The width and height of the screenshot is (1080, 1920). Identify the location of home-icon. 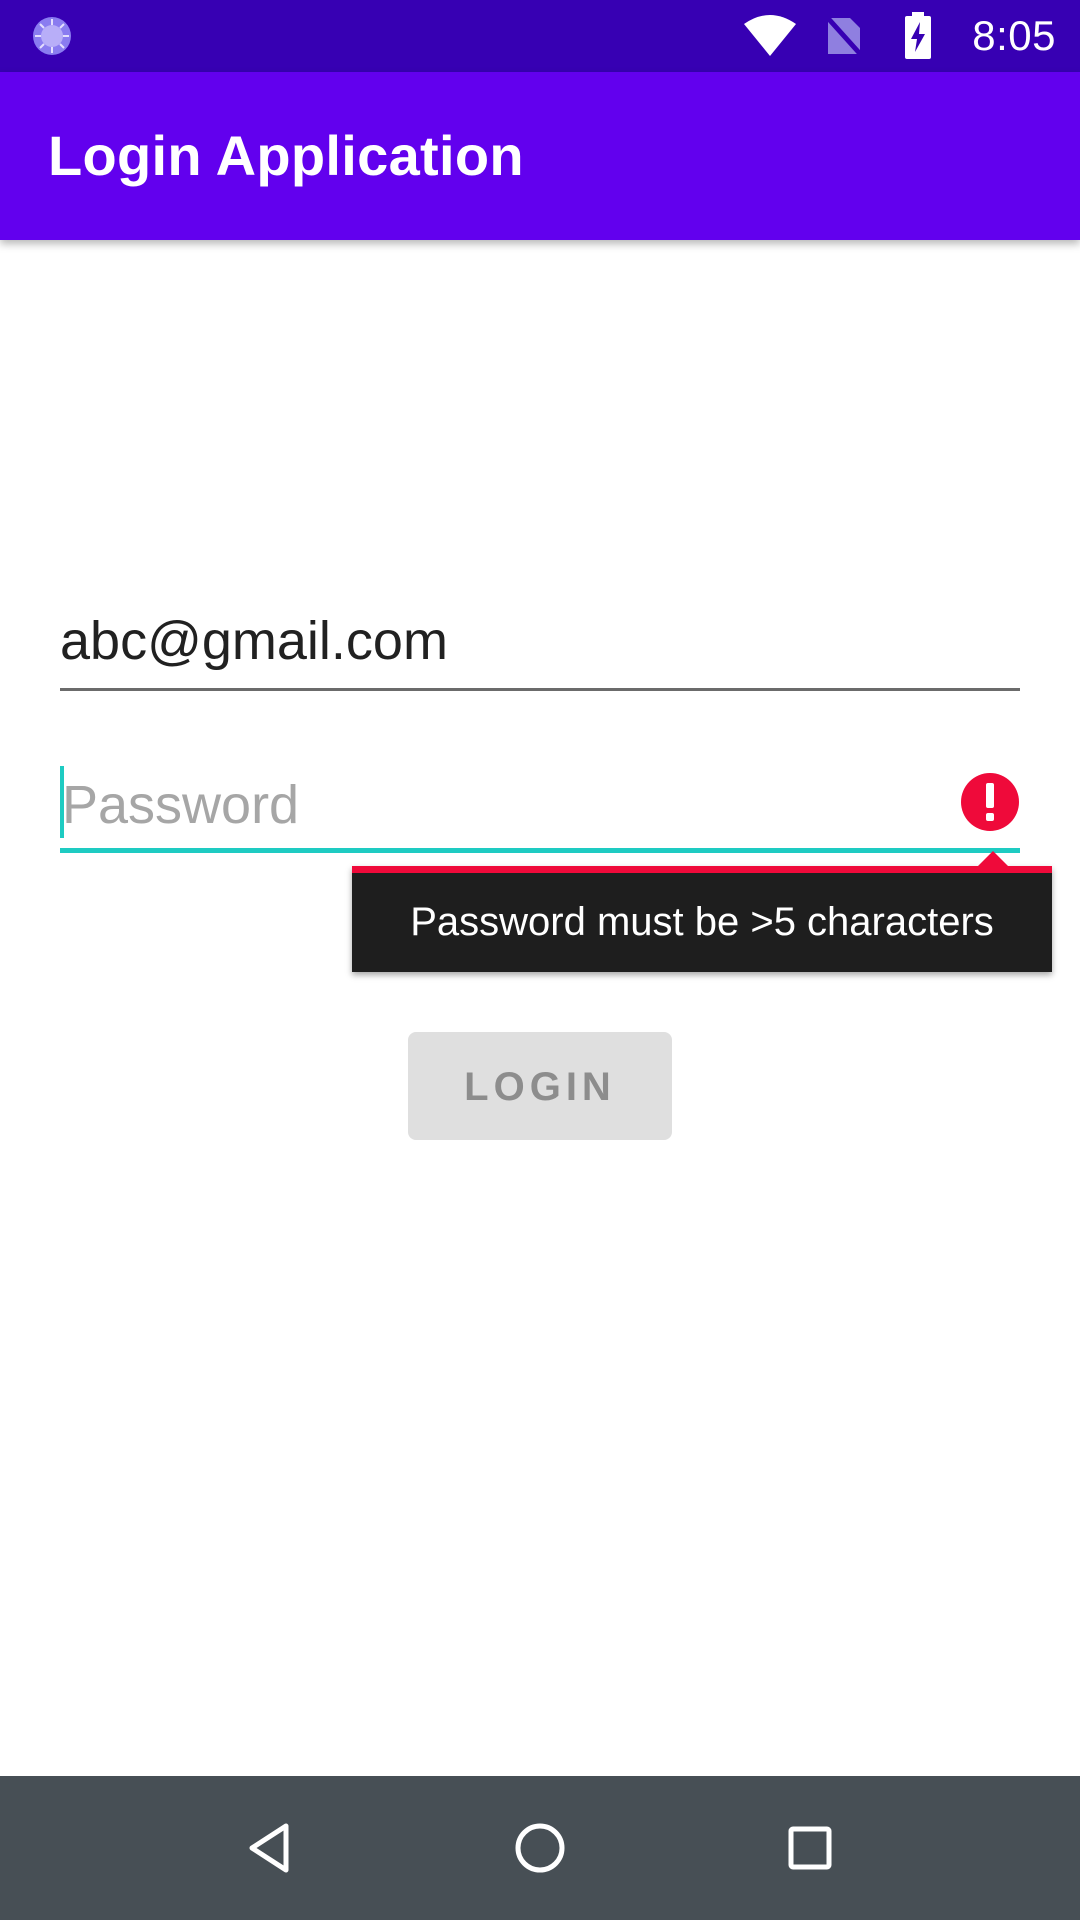
(540, 1848).